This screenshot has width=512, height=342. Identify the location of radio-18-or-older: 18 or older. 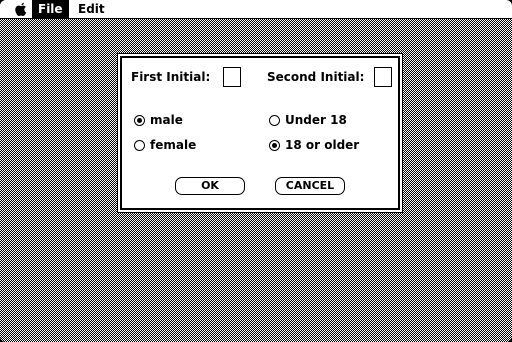
(314, 145).